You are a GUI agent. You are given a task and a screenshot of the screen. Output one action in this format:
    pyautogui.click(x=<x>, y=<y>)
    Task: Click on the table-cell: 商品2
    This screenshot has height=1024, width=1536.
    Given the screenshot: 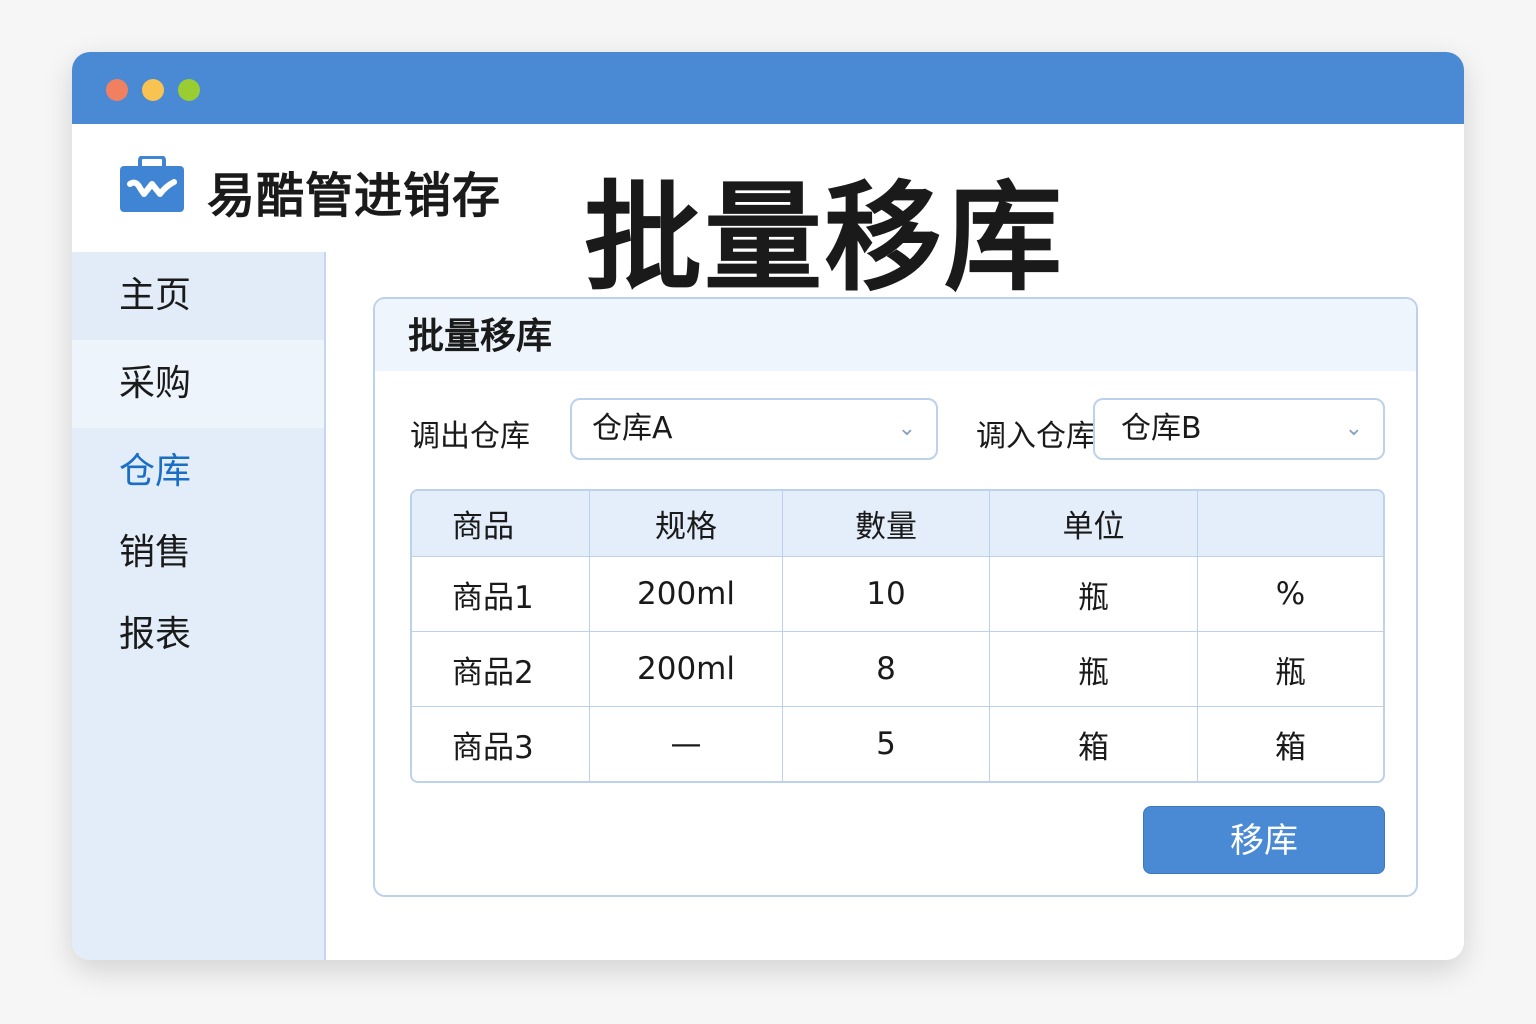 What is the action you would take?
    pyautogui.click(x=501, y=669)
    